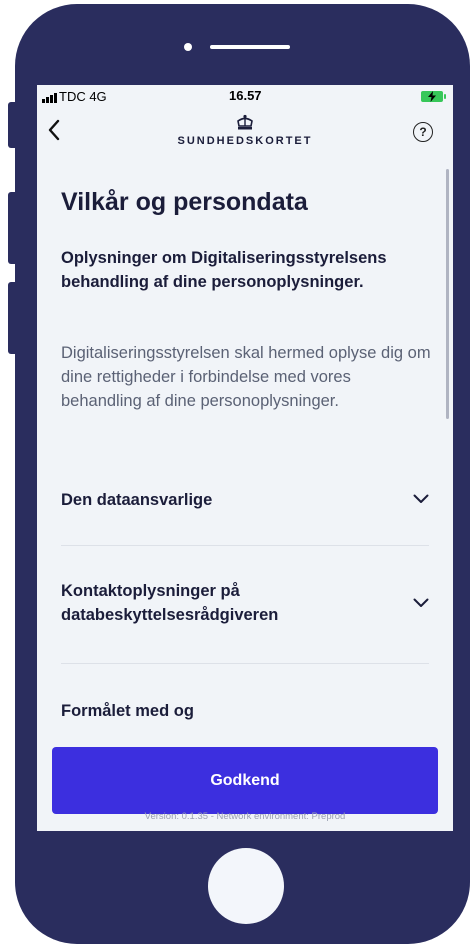 The width and height of the screenshot is (472, 948). What do you see at coordinates (245, 780) in the screenshot?
I see `approve-button: Godkend` at bounding box center [245, 780].